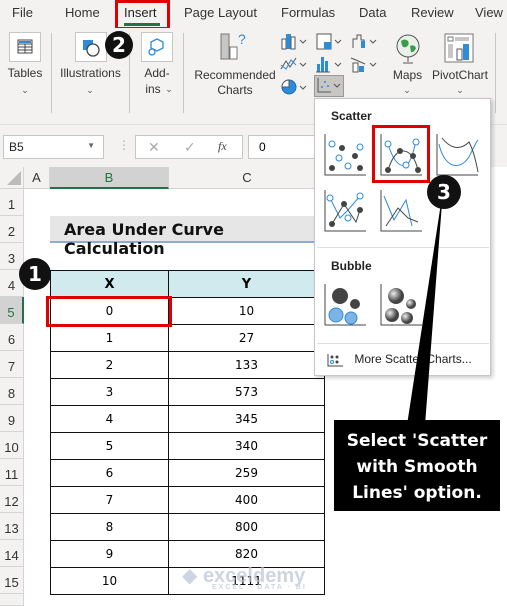 The image size is (507, 606). I want to click on insert-function-icon: fx, so click(222, 146).